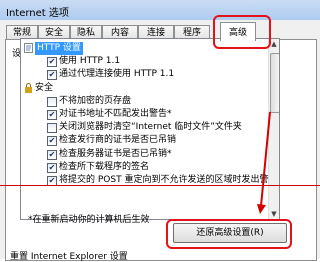  Describe the element at coordinates (117, 74) in the screenshot. I see `option-label: 通过代理连接使用 HTTP 1.1` at that location.